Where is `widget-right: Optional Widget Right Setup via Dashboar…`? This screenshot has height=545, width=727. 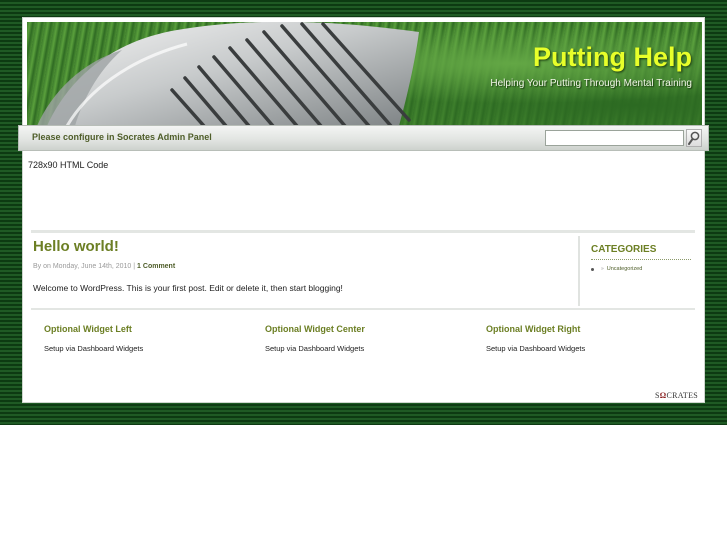 widget-right: Optional Widget Right Setup via Dashboar… is located at coordinates (586, 338).